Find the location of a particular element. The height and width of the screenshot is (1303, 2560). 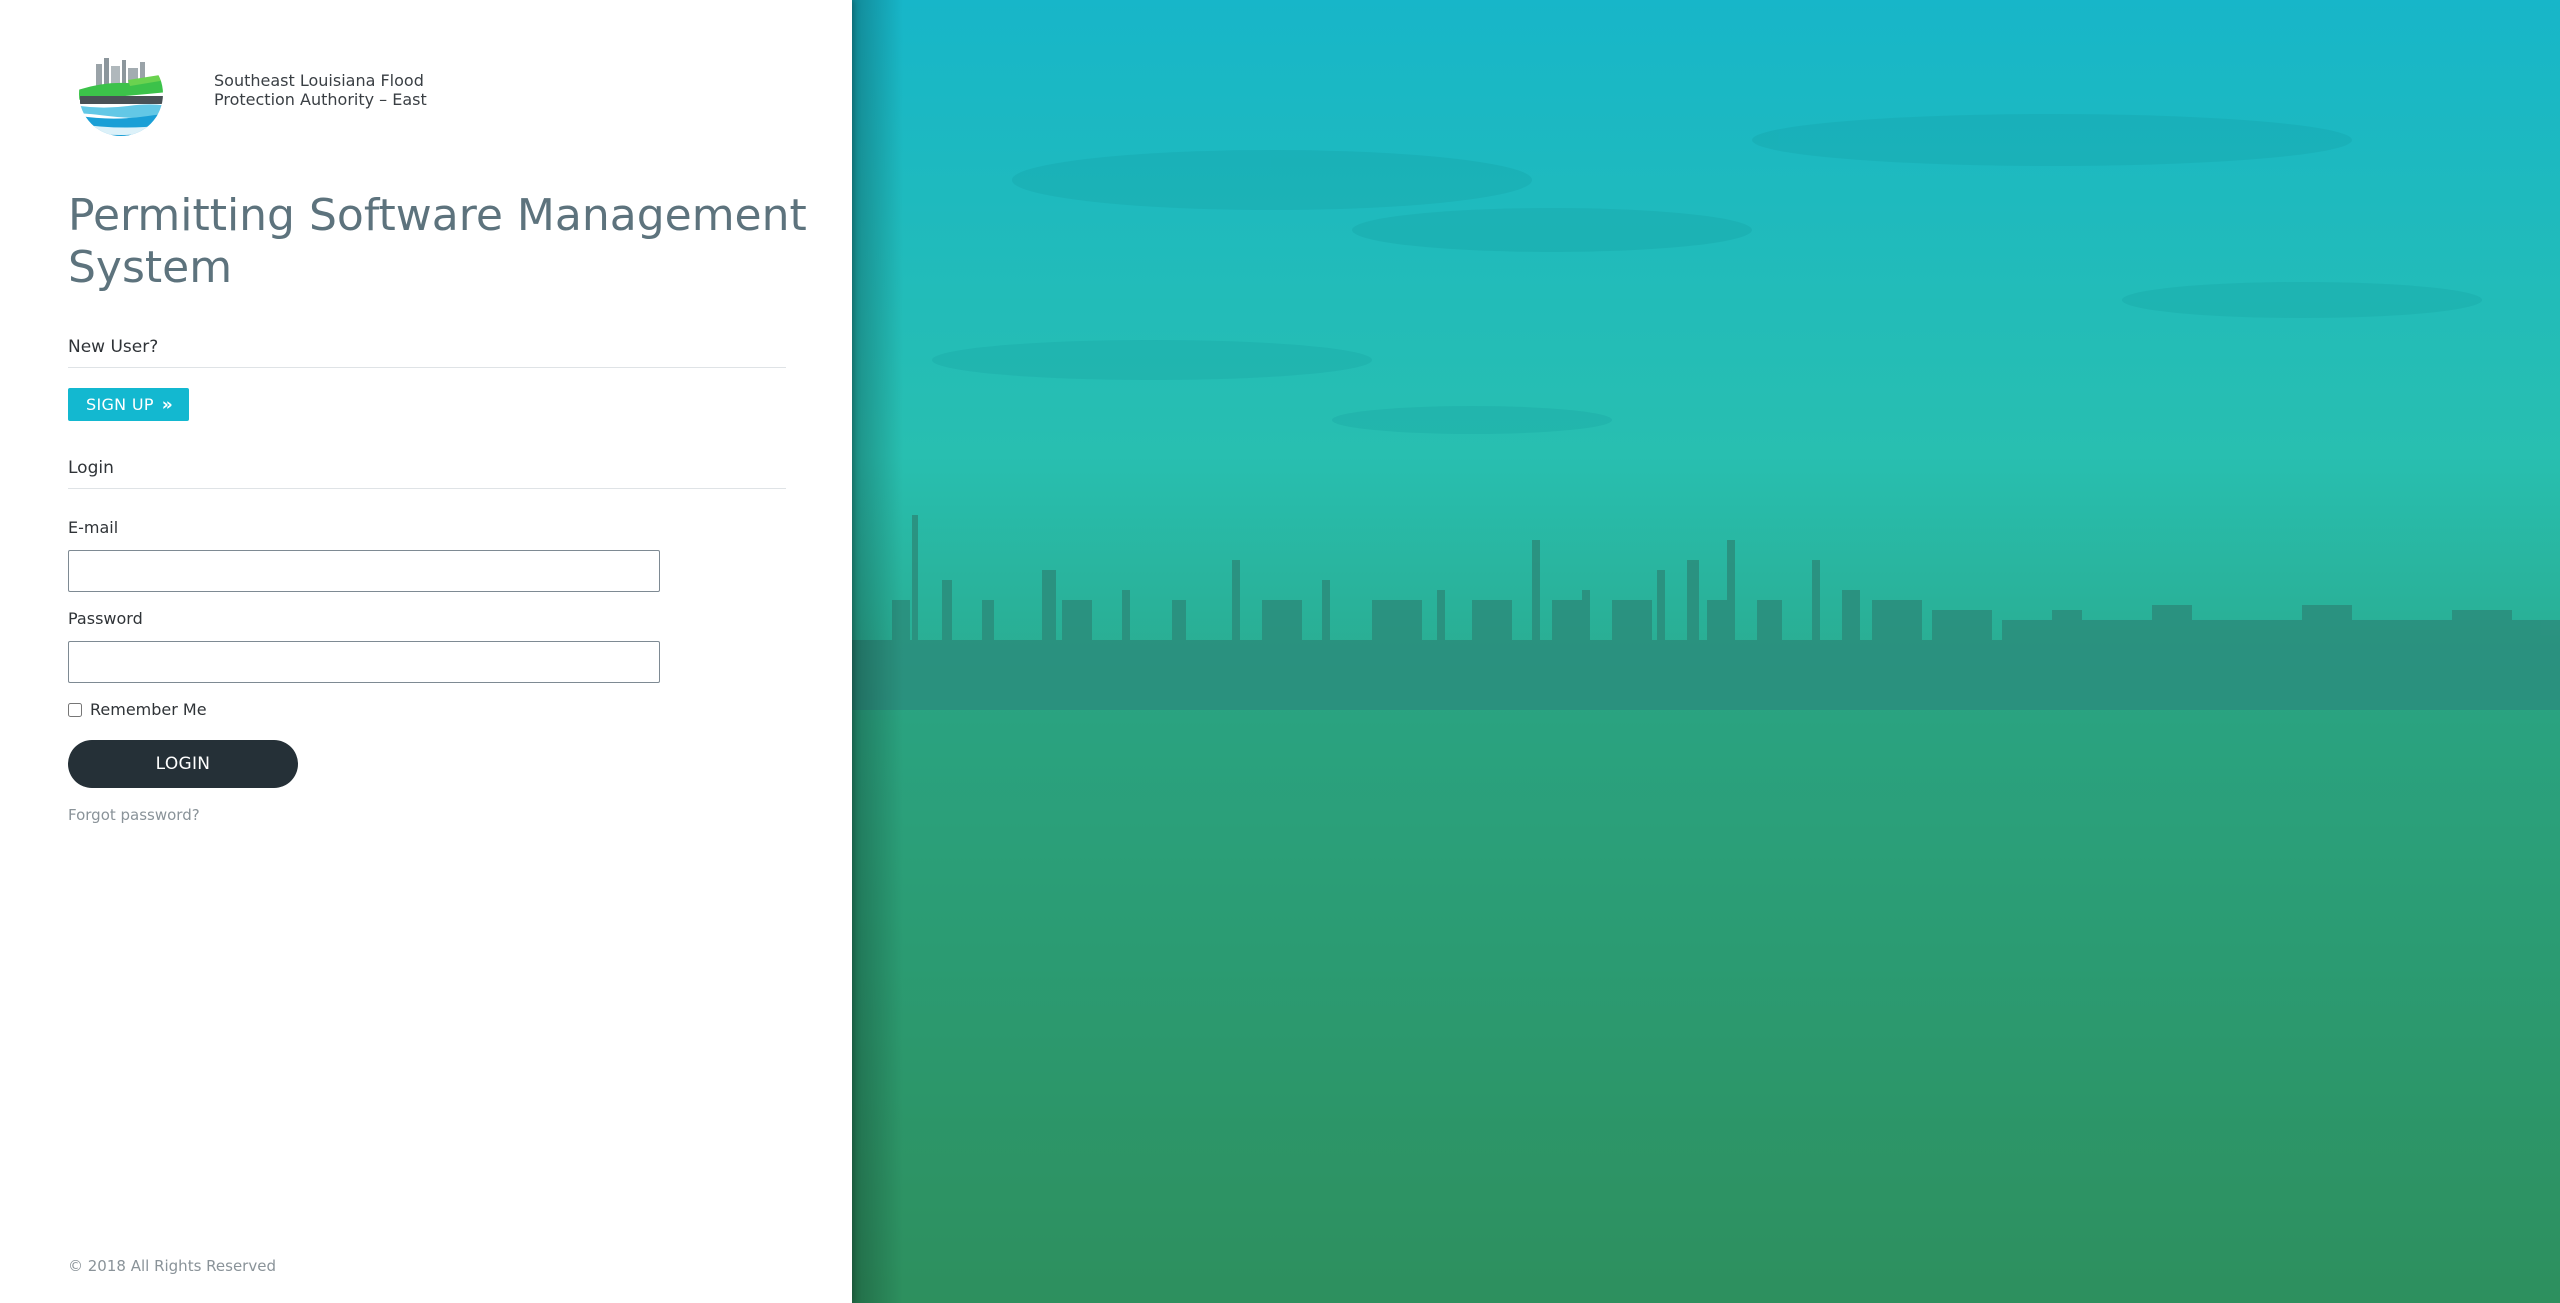

password-label: Password is located at coordinates (105, 618).